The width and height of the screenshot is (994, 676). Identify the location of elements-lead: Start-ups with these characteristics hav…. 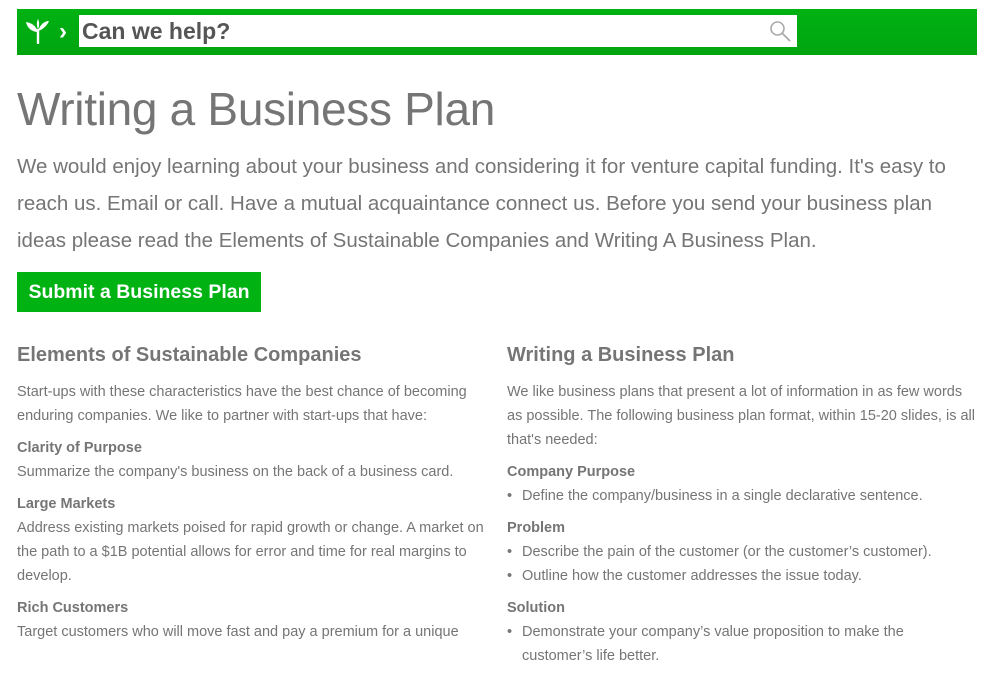
(242, 404).